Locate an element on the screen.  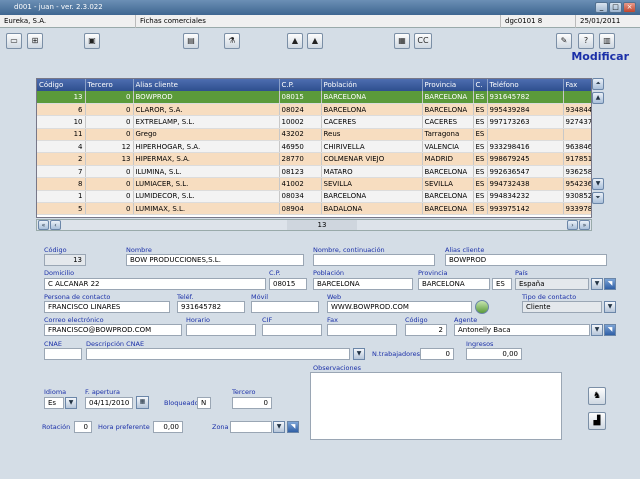
scroll-down-icon: ▼ is located at coordinates (598, 184).